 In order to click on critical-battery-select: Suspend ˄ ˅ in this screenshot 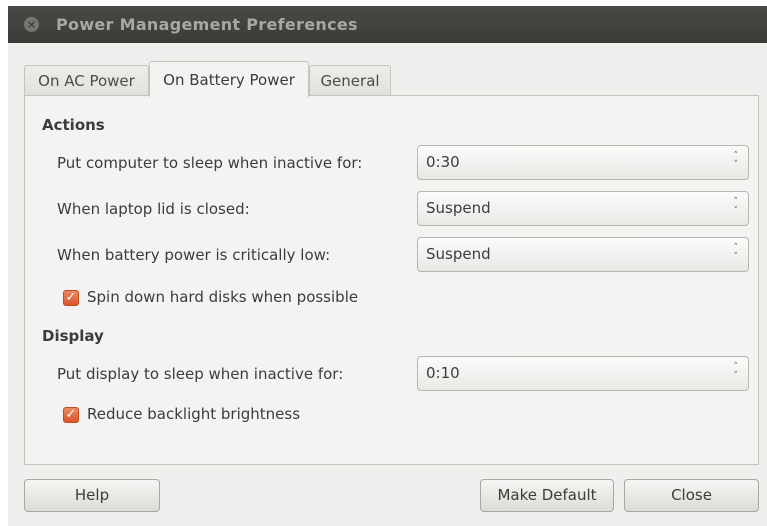, I will do `click(583, 254)`.